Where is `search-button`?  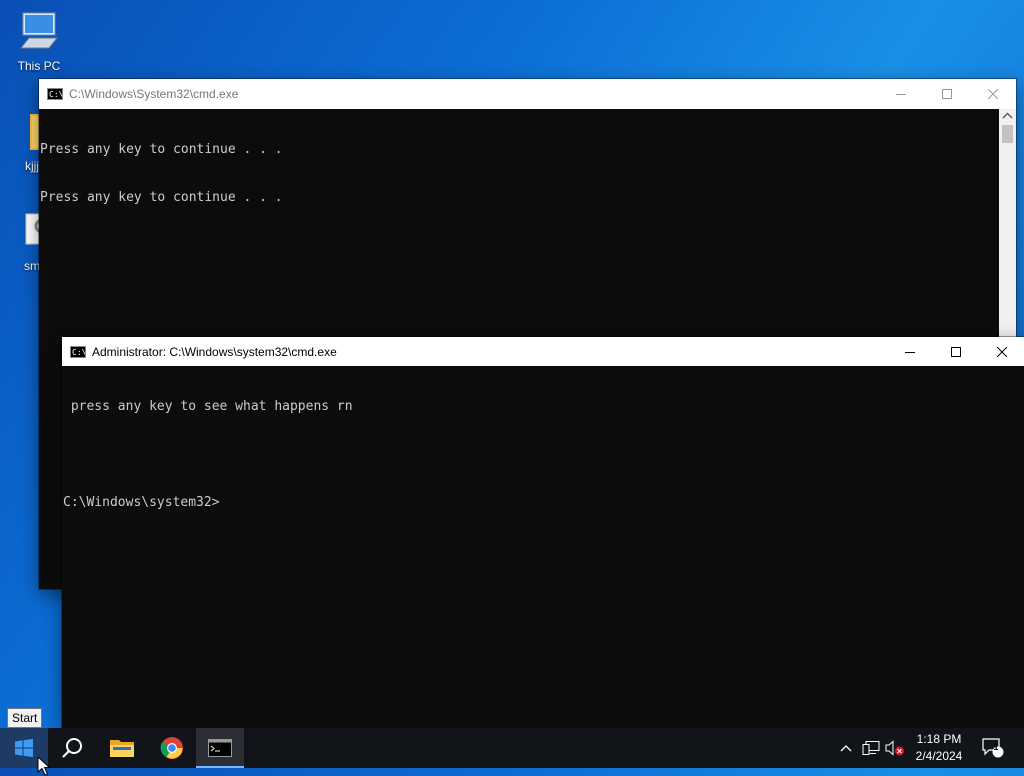
search-button is located at coordinates (72, 748).